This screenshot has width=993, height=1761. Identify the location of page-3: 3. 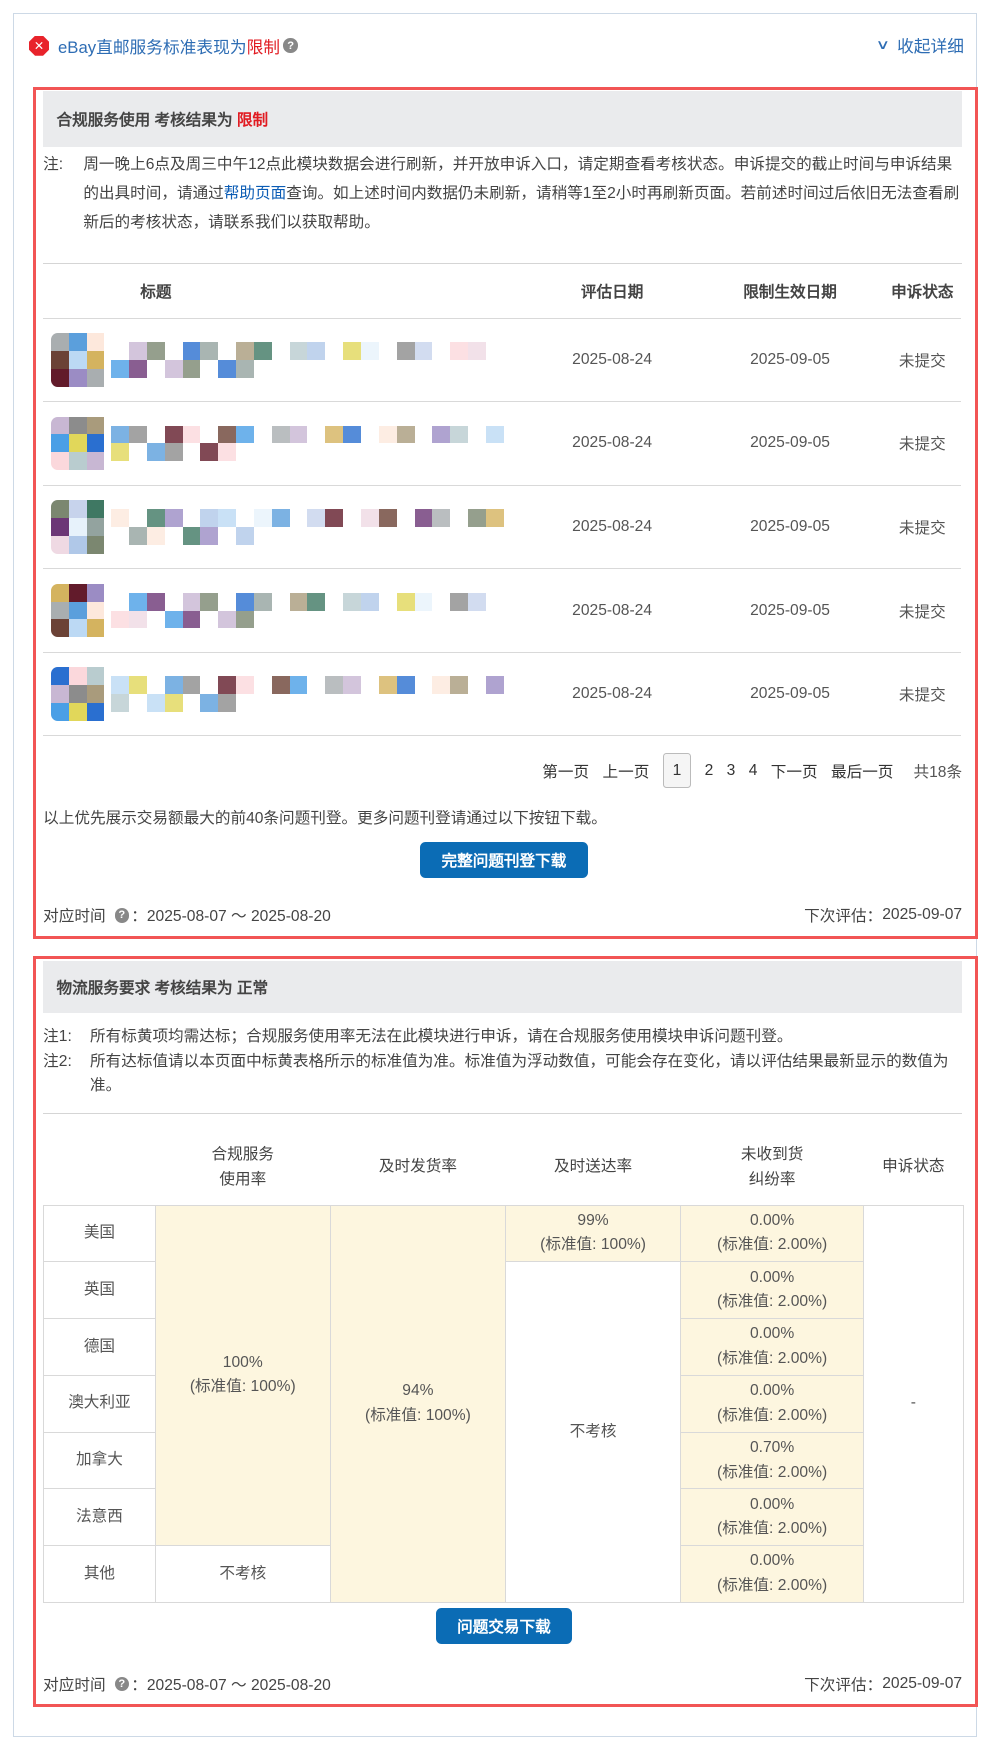
(731, 771).